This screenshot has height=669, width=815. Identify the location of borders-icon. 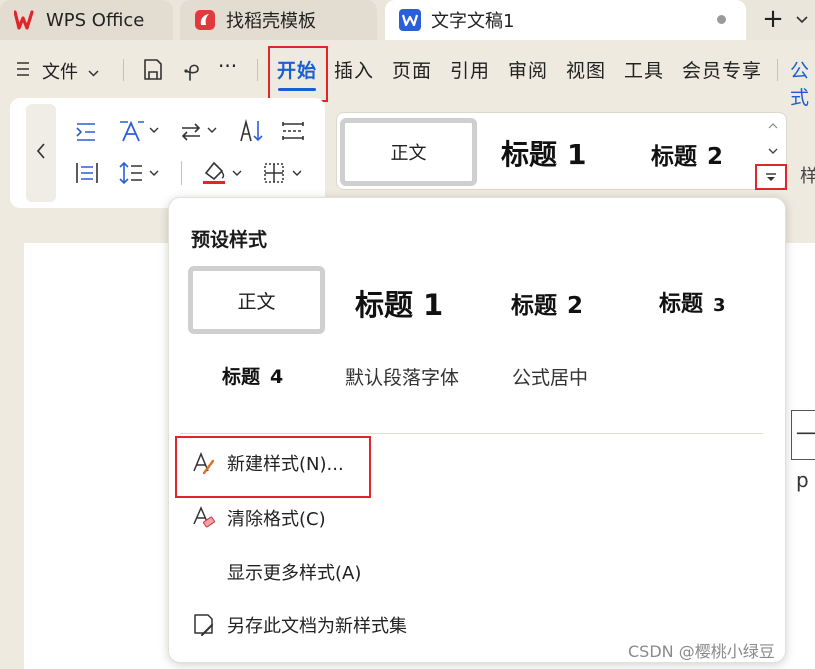
(274, 173).